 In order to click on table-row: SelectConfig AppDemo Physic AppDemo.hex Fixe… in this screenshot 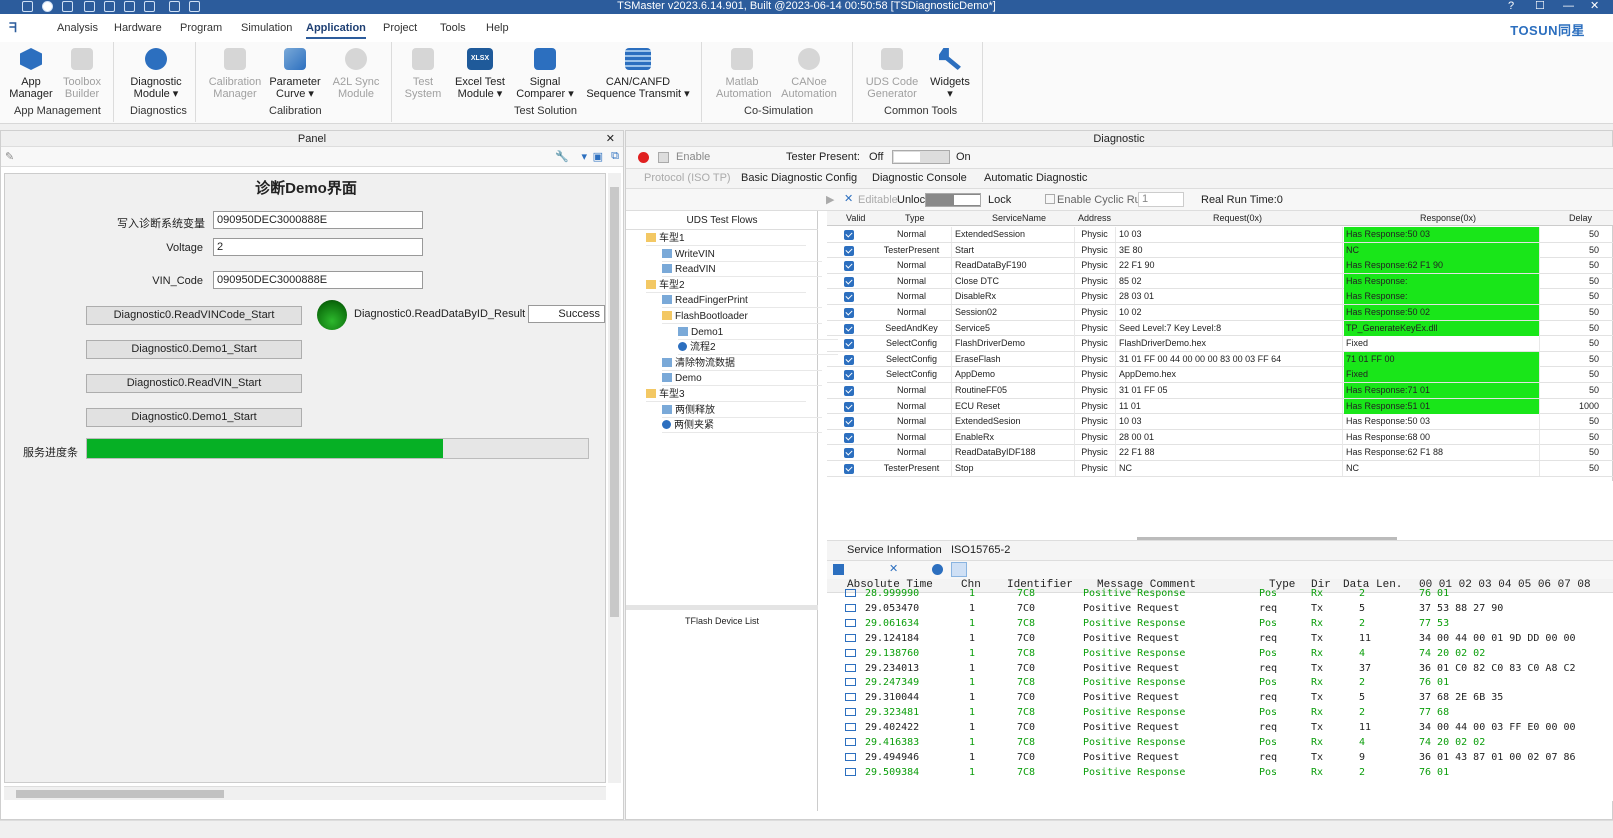, I will do `click(1220, 375)`.